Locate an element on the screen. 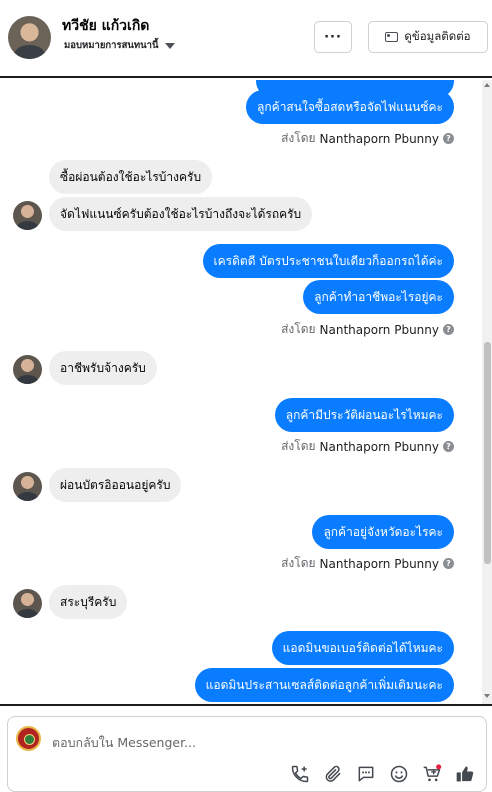 This screenshot has width=492, height=792. thread-scrollbar is located at coordinates (487, 392).